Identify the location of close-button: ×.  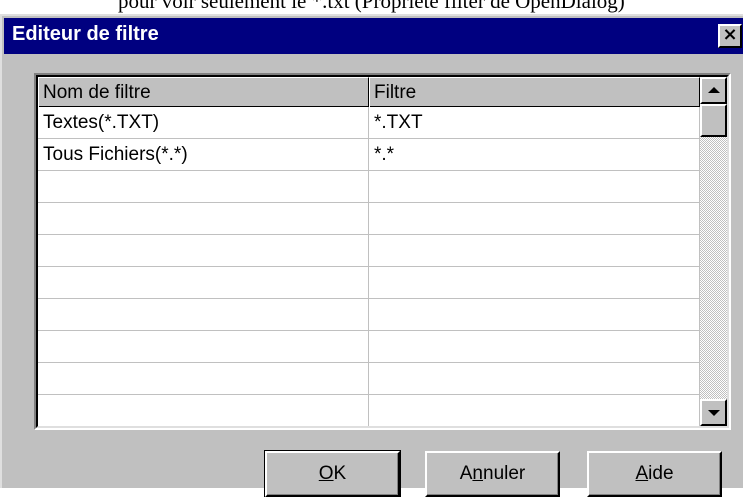
(730, 36).